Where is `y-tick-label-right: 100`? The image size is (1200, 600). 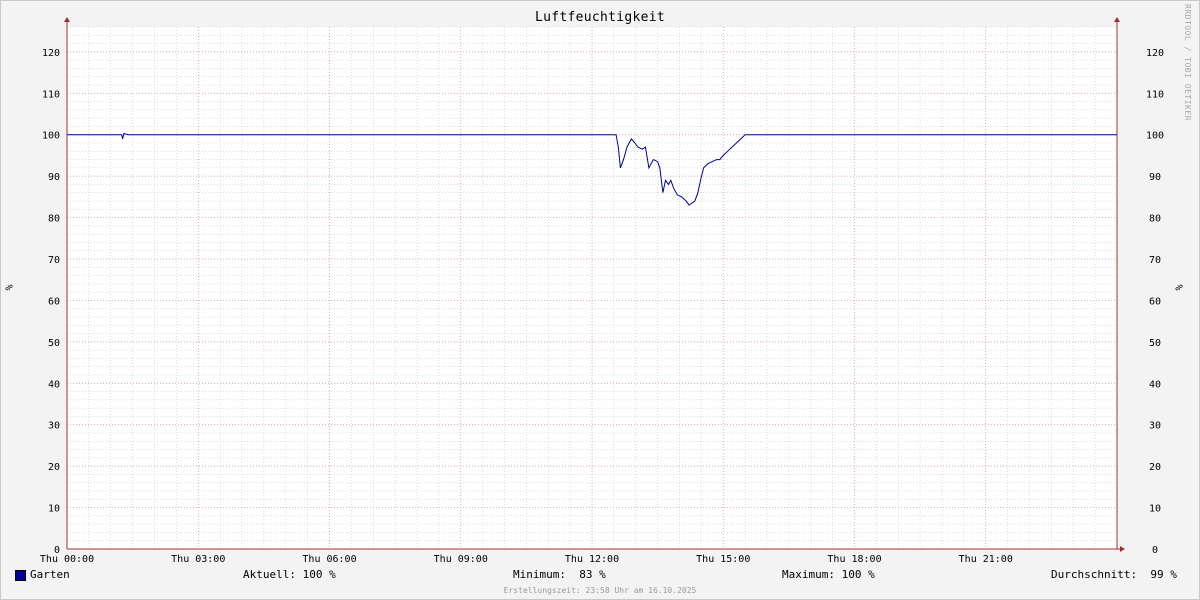
y-tick-label-right: 100 is located at coordinates (1155, 136).